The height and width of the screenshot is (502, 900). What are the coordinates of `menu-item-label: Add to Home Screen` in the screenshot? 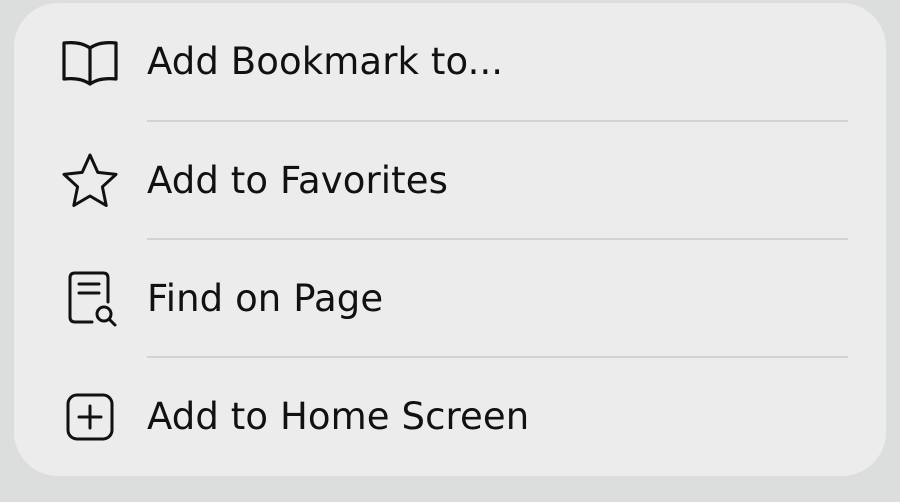 It's located at (338, 416).